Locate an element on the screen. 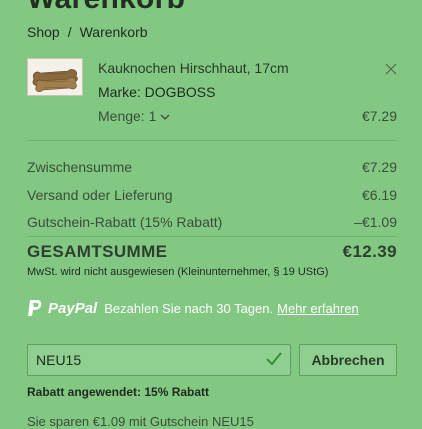  remove-item-icon is located at coordinates (391, 69).